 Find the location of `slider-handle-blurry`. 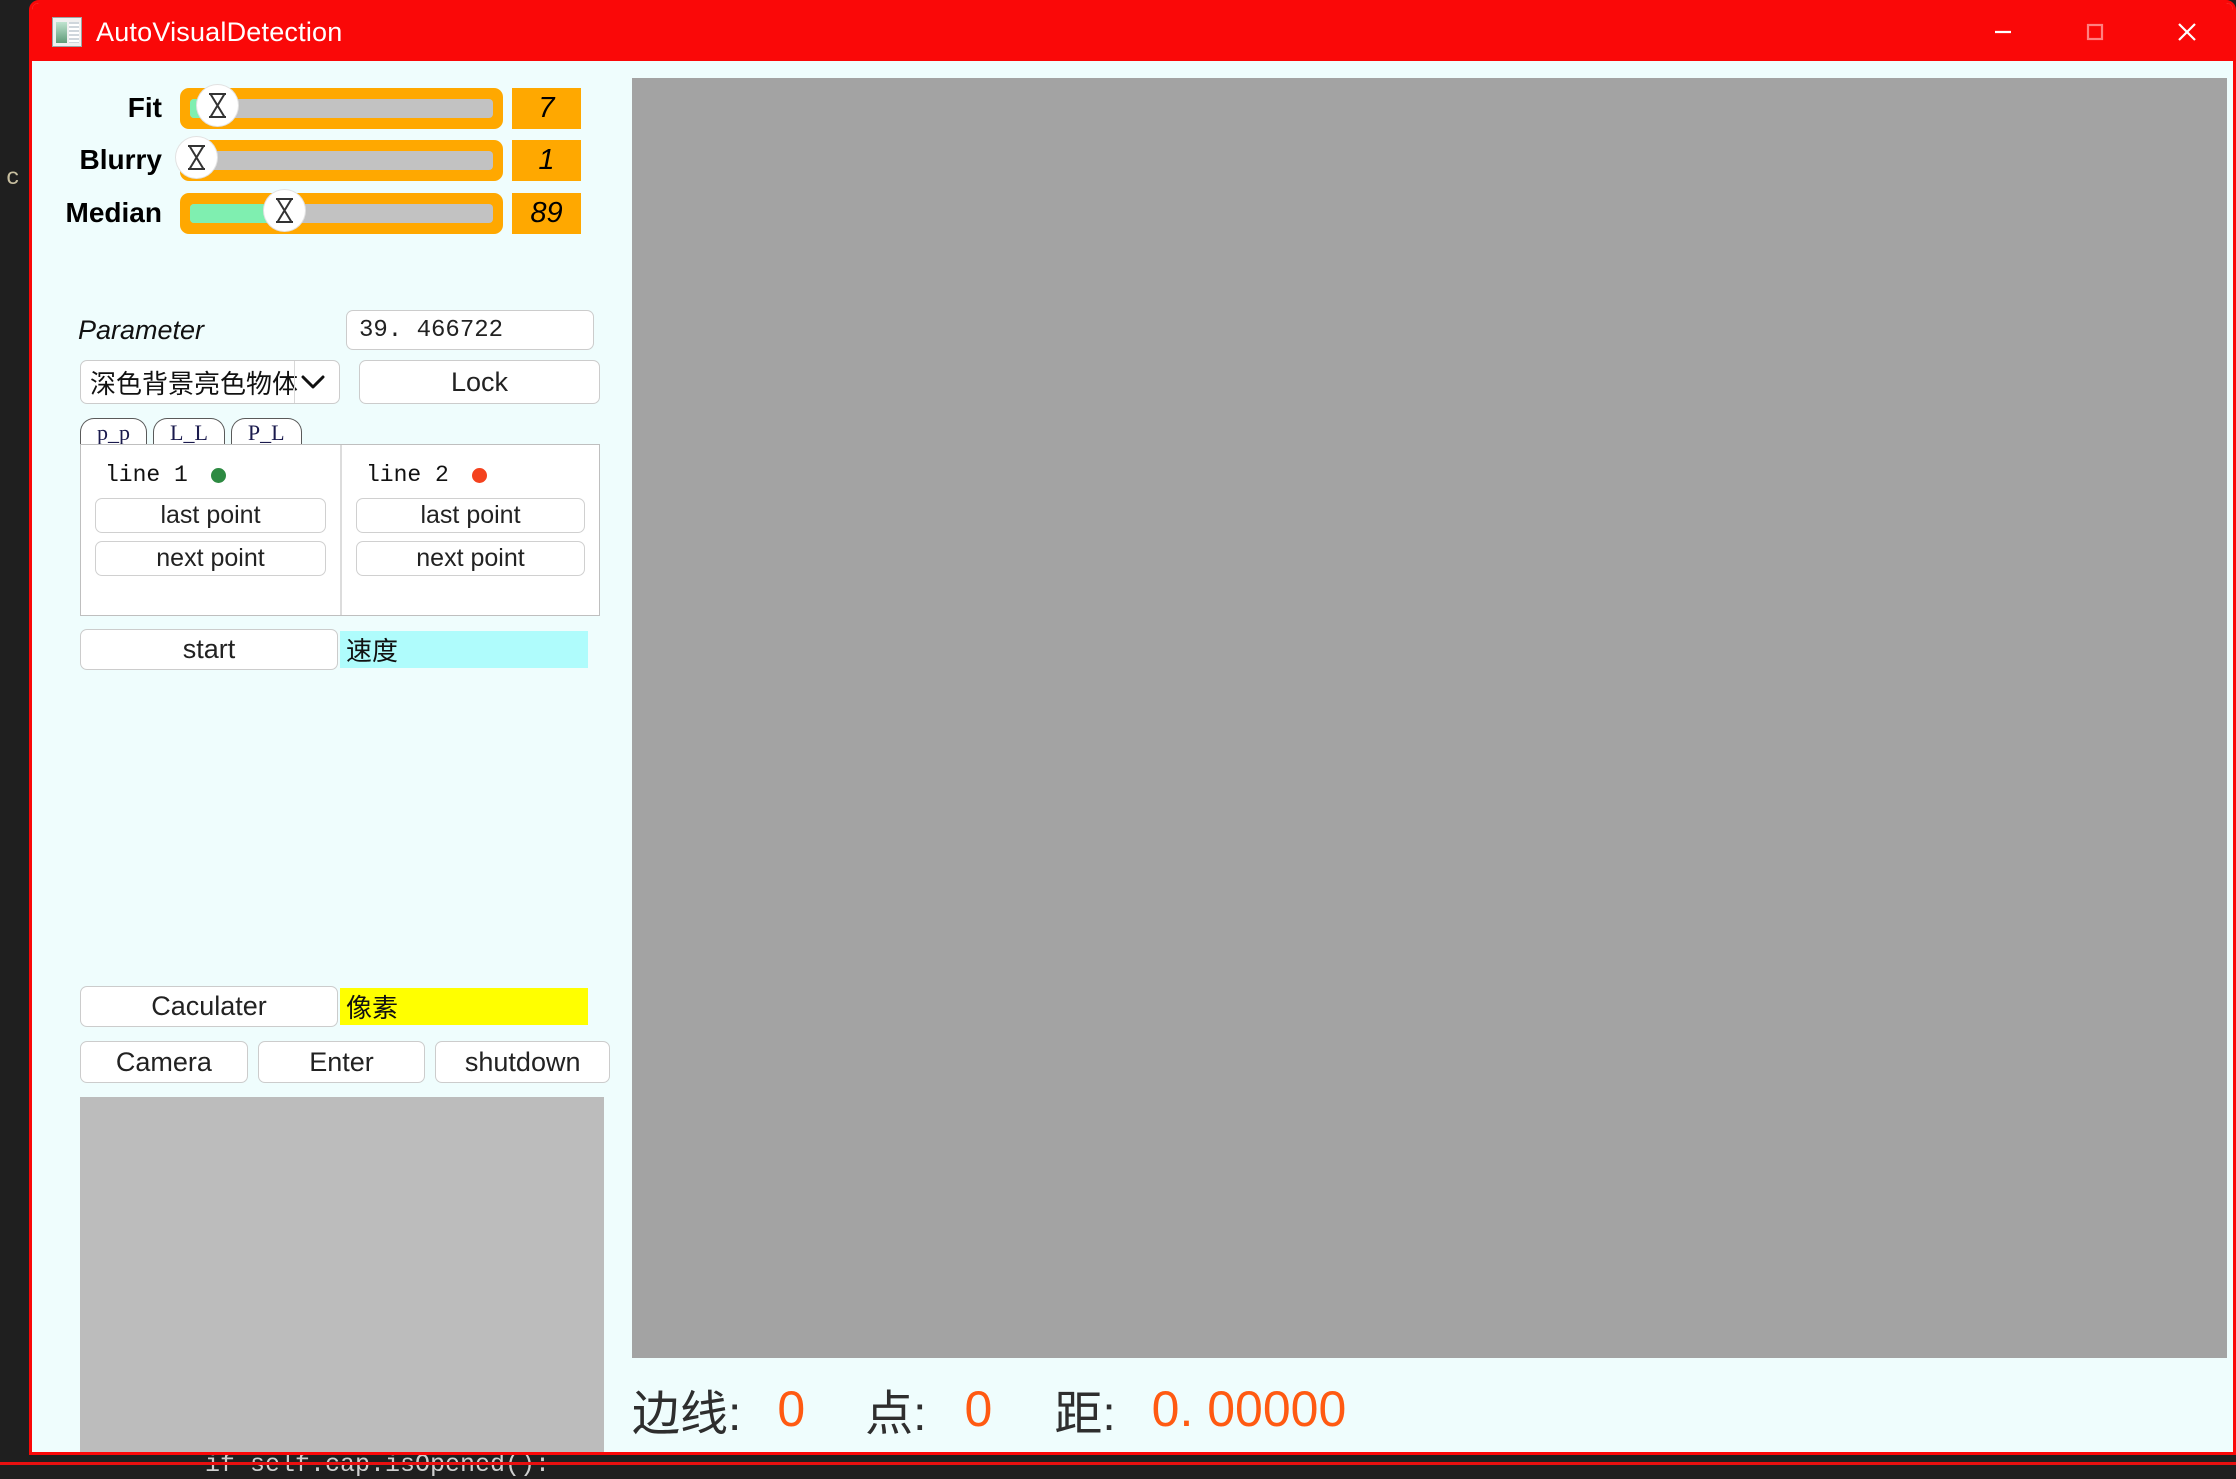

slider-handle-blurry is located at coordinates (196, 157).